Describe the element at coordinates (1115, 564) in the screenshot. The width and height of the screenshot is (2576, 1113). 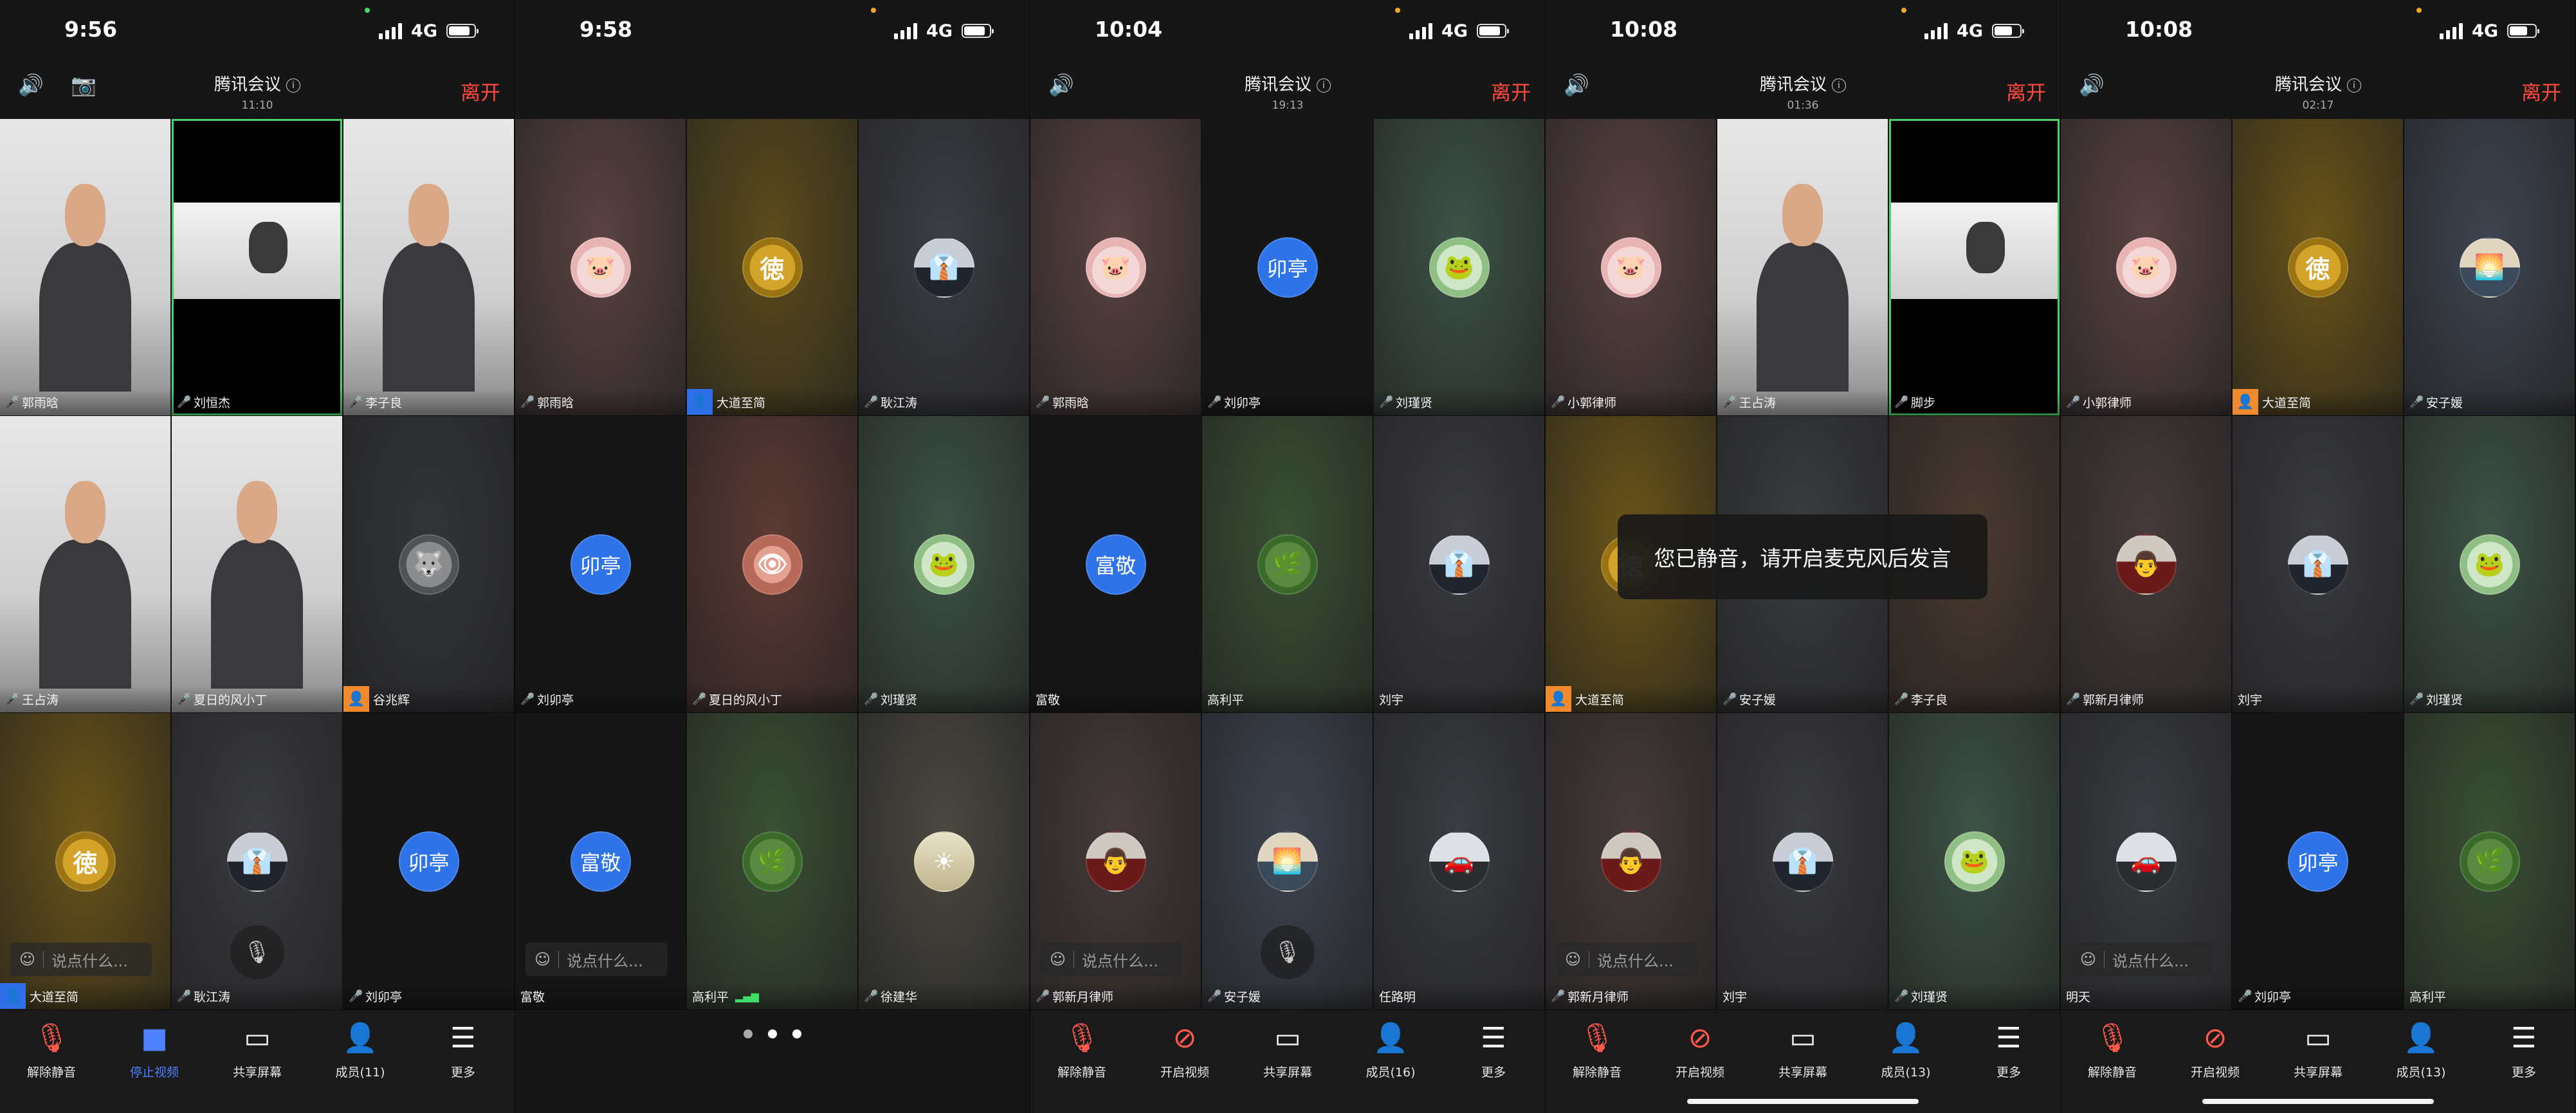
I see `participant-tile: 富敬 富敬` at that location.